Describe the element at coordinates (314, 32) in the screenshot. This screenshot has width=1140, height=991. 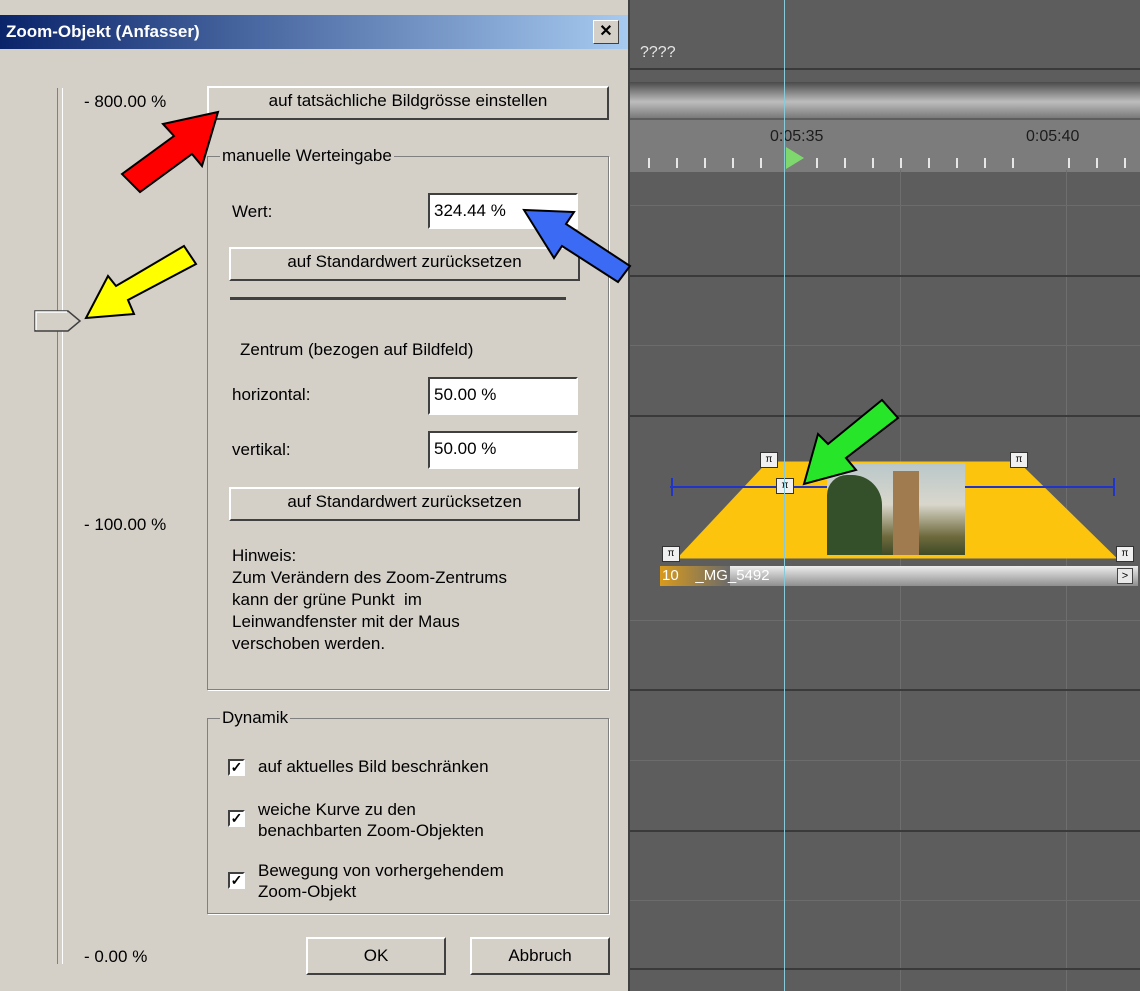
I see `title-bar: Zoom-Objekt (Anfasser) ✕` at that location.